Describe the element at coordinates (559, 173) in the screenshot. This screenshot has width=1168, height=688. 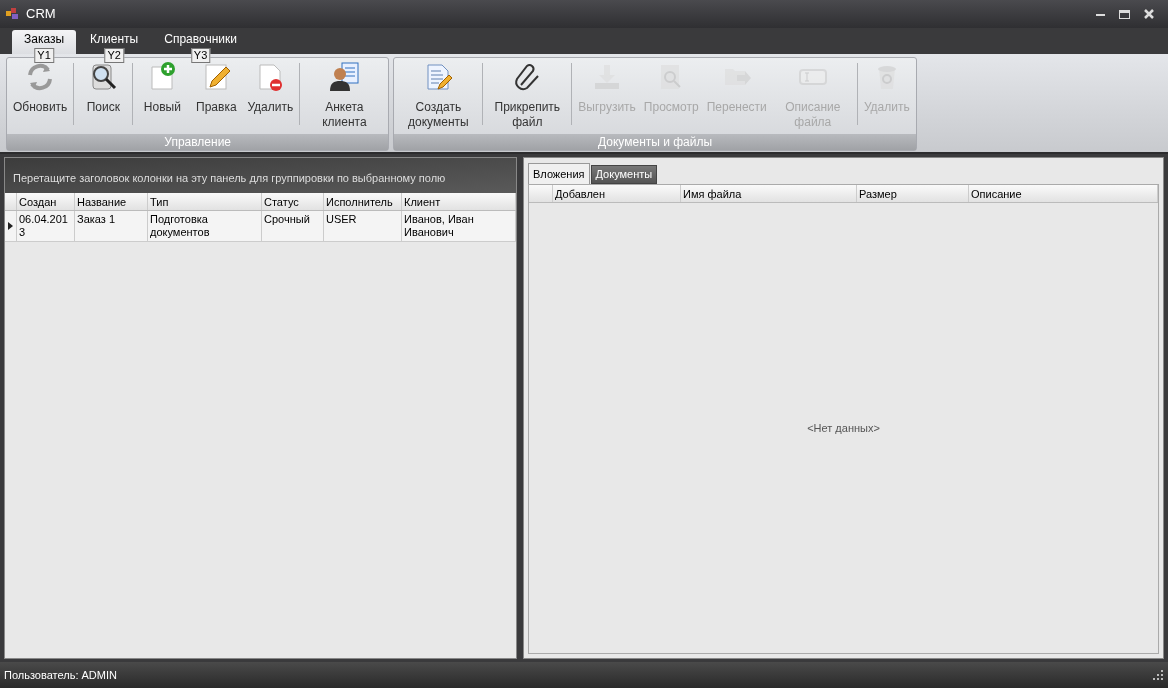
I see `panel-tab: Вложения` at that location.